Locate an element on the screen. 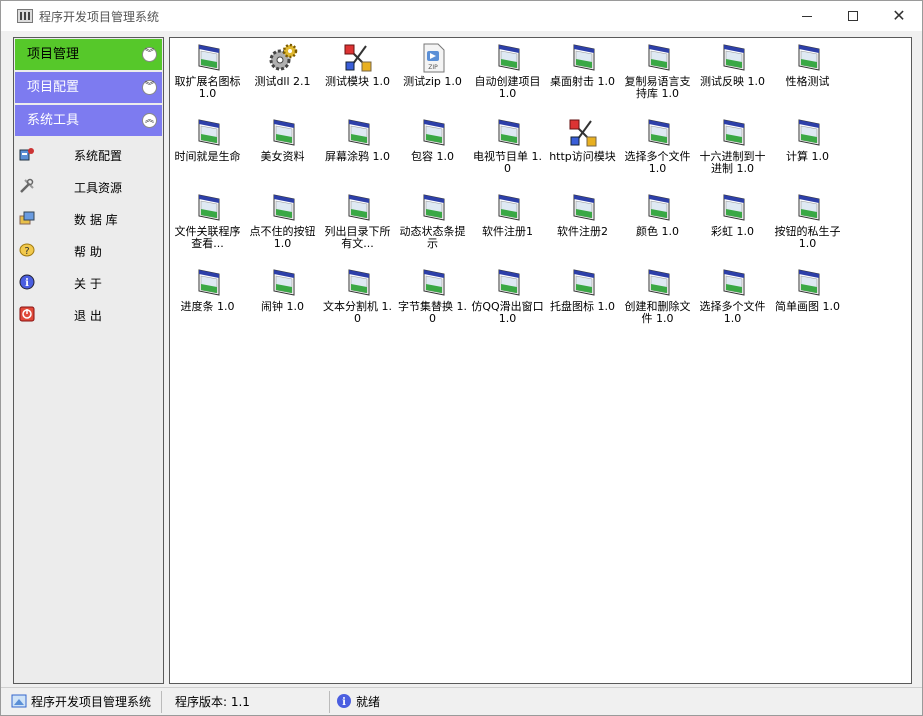 The image size is (923, 716). svg-text: i is located at coordinates (27, 283).